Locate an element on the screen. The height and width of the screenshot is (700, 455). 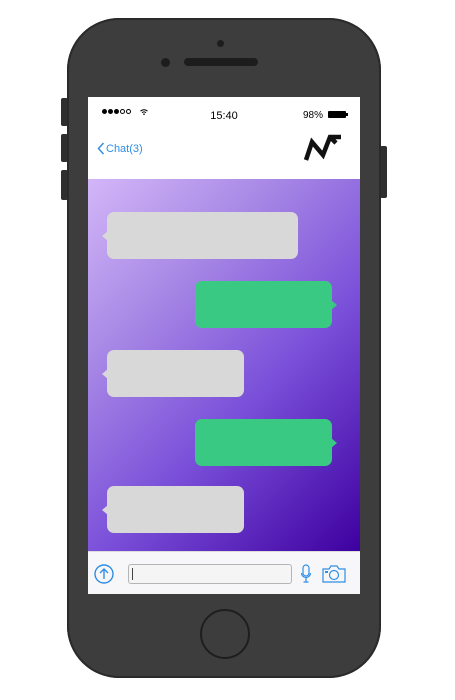
battery-icon is located at coordinates (338, 114).